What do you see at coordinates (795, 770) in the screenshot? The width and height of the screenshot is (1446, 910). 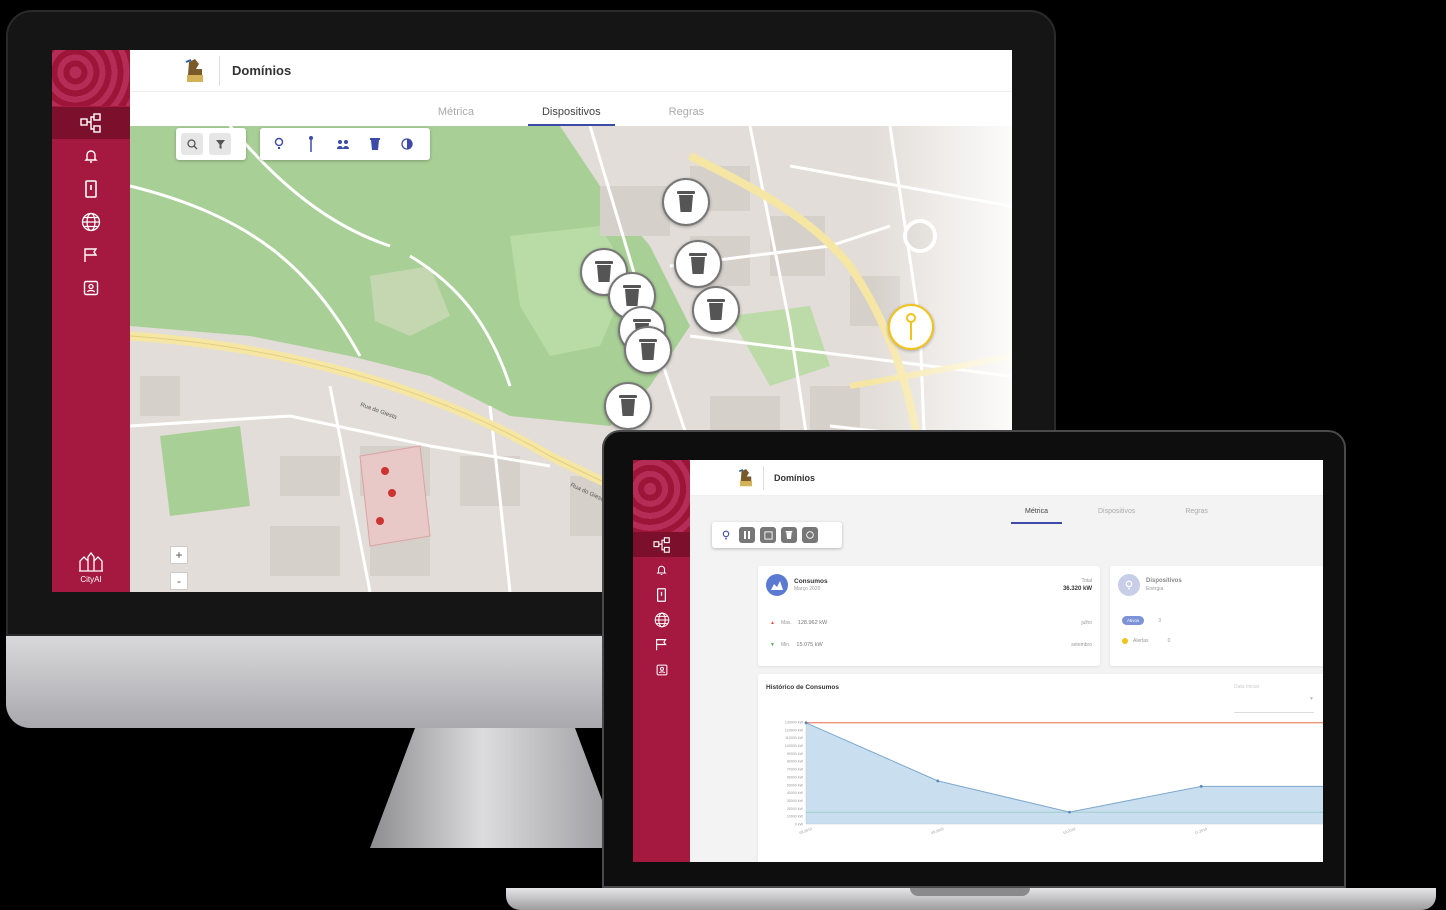 I see `y-tick-label: 70000 kW` at bounding box center [795, 770].